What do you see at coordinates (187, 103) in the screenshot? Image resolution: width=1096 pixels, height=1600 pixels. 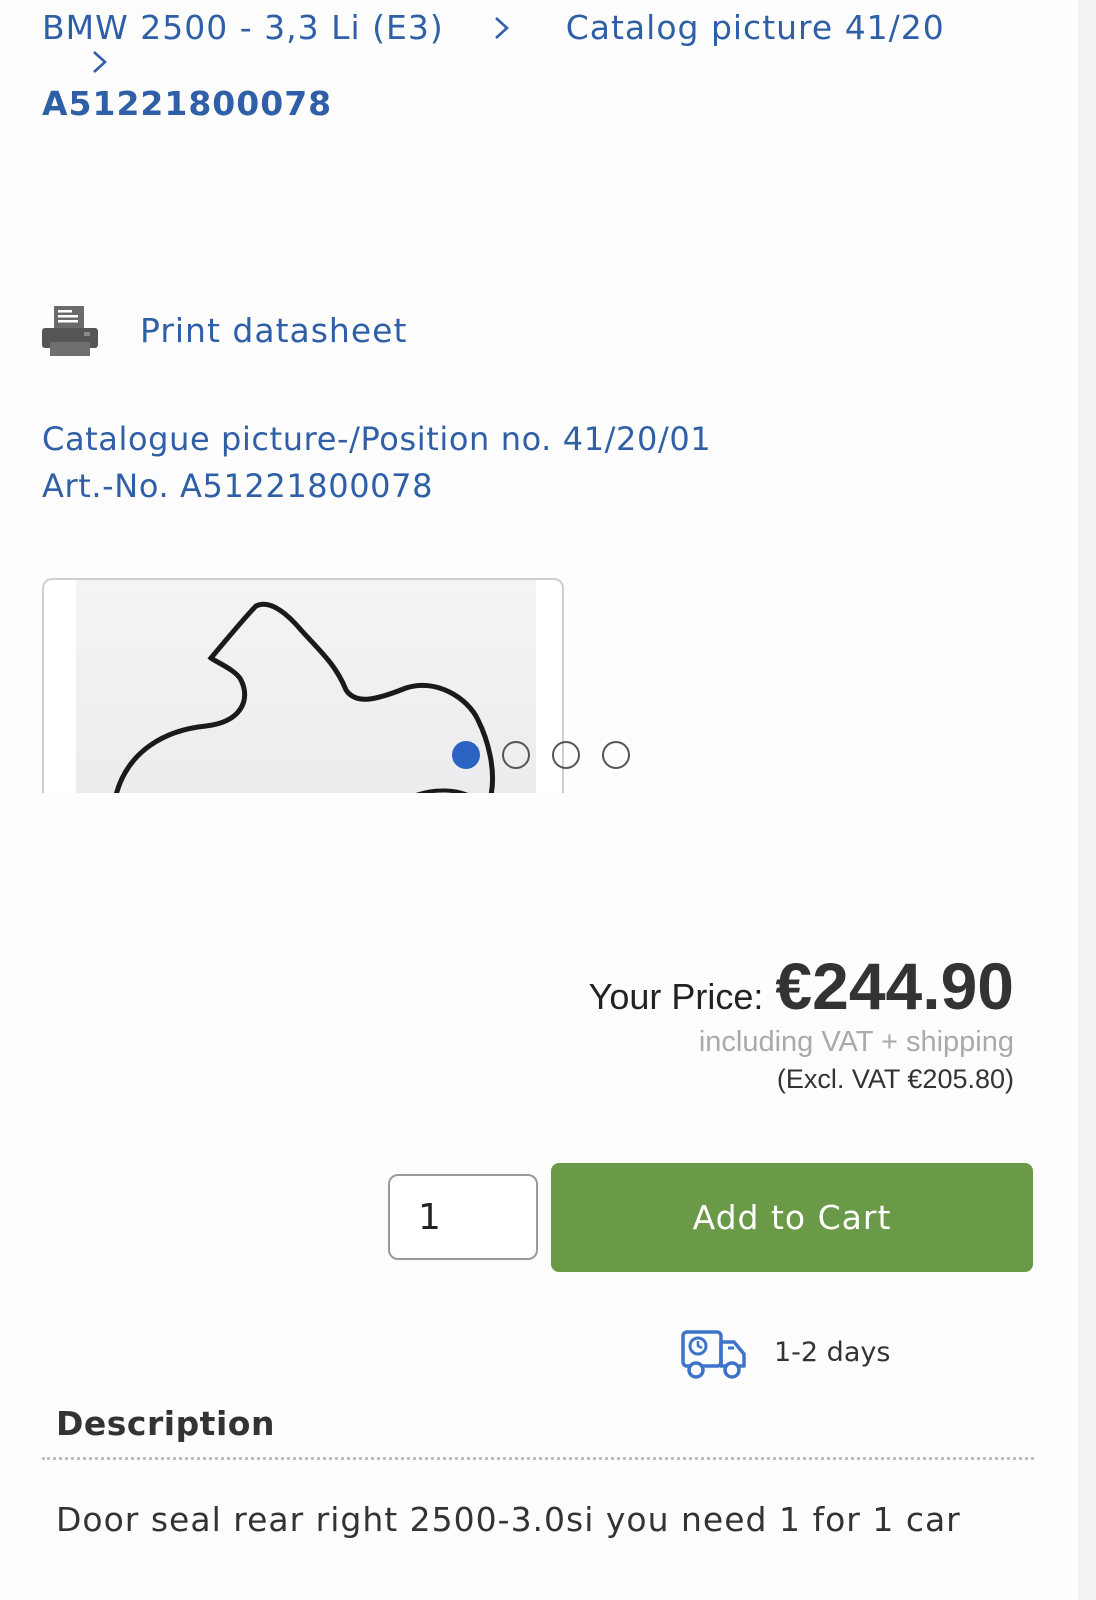 I see `breadcrumb-current: A51221800078` at bounding box center [187, 103].